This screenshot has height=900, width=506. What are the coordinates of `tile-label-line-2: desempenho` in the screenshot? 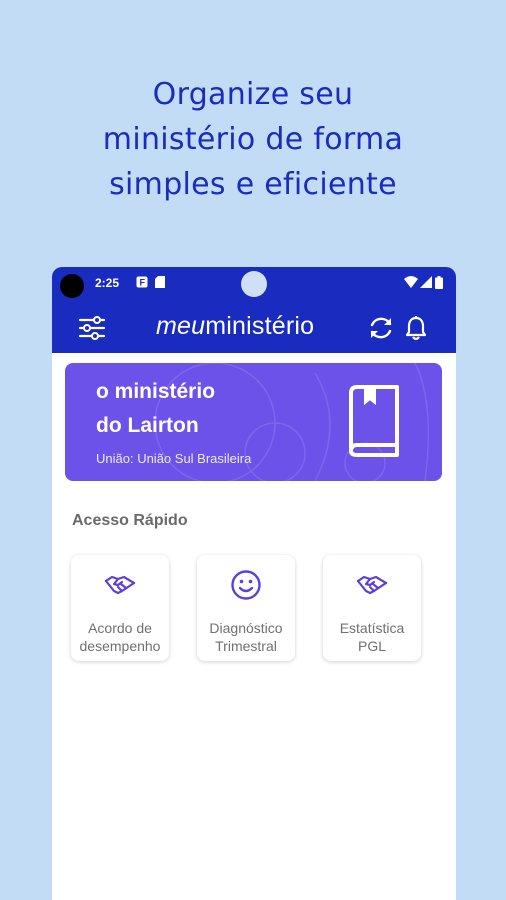 It's located at (120, 646).